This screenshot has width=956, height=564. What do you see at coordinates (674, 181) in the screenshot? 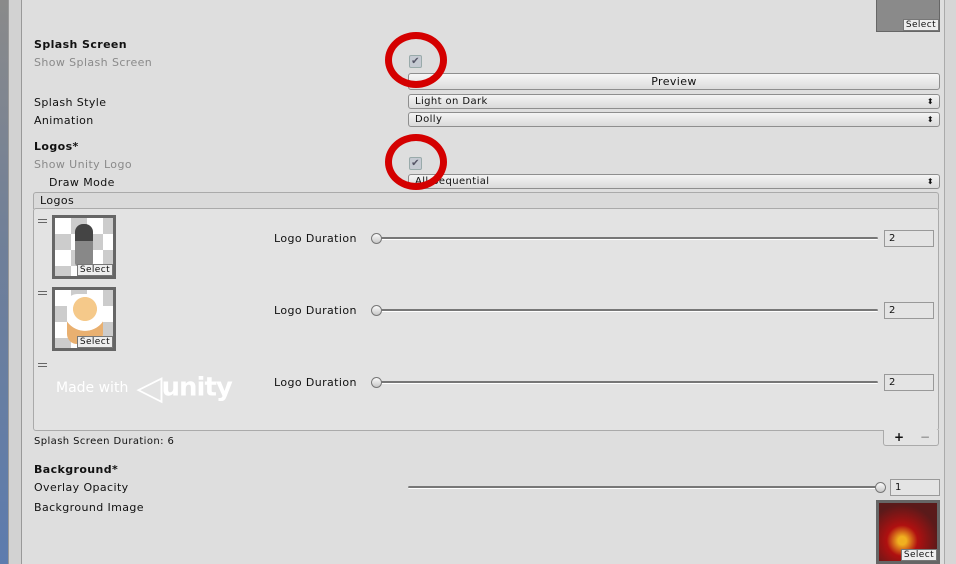
I see `draw-mode-dropdown: All Sequential ⬍` at bounding box center [674, 181].